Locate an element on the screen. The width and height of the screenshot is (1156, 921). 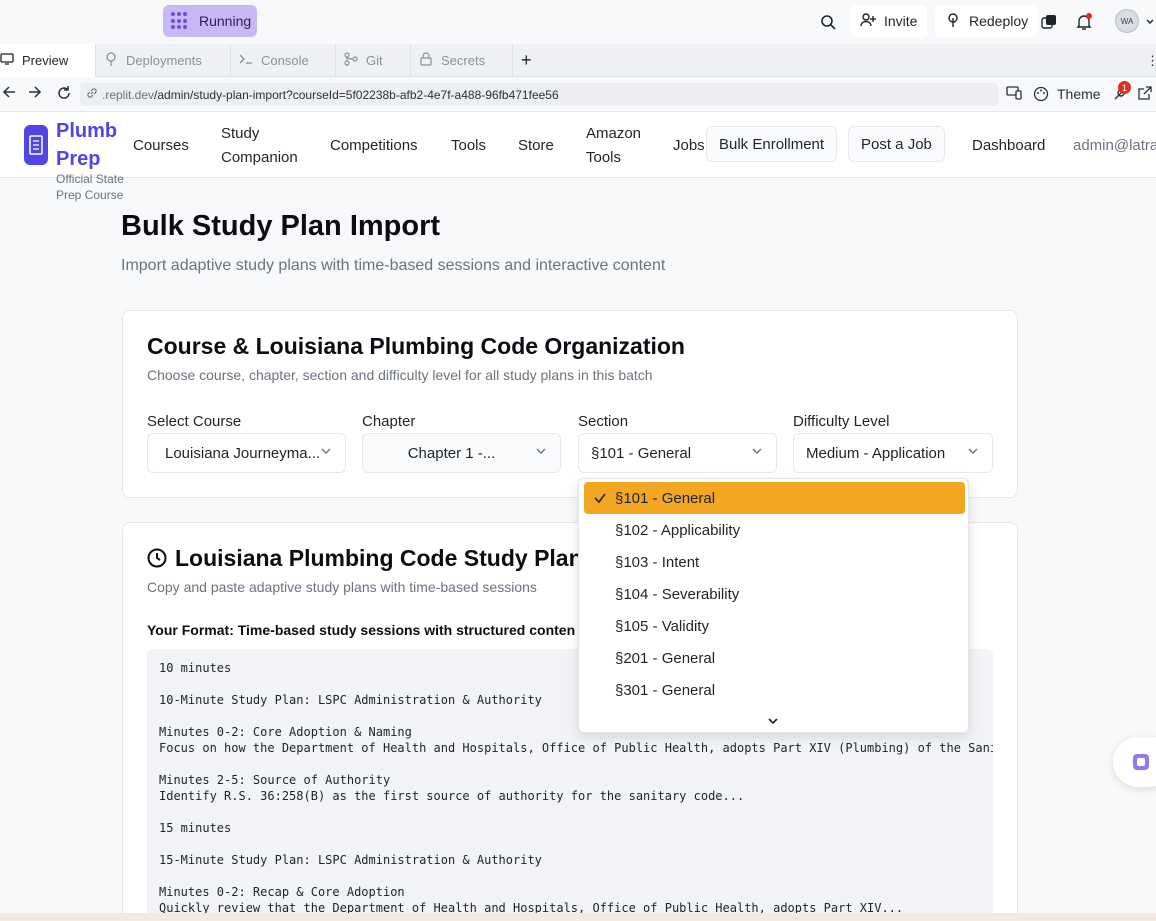
palette-icon is located at coordinates (1041, 96).